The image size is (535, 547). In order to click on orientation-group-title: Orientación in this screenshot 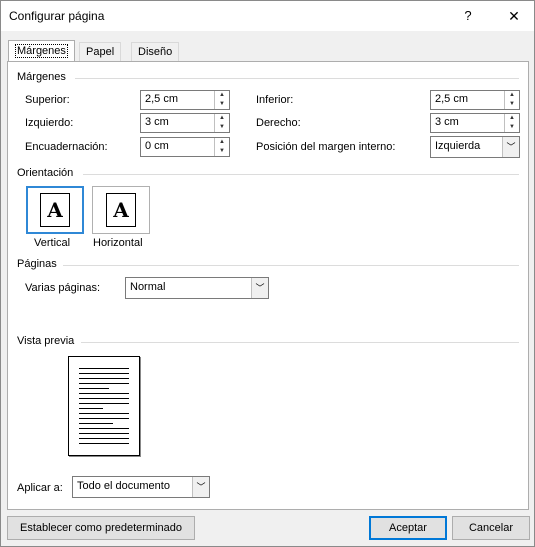, I will do `click(45, 173)`.